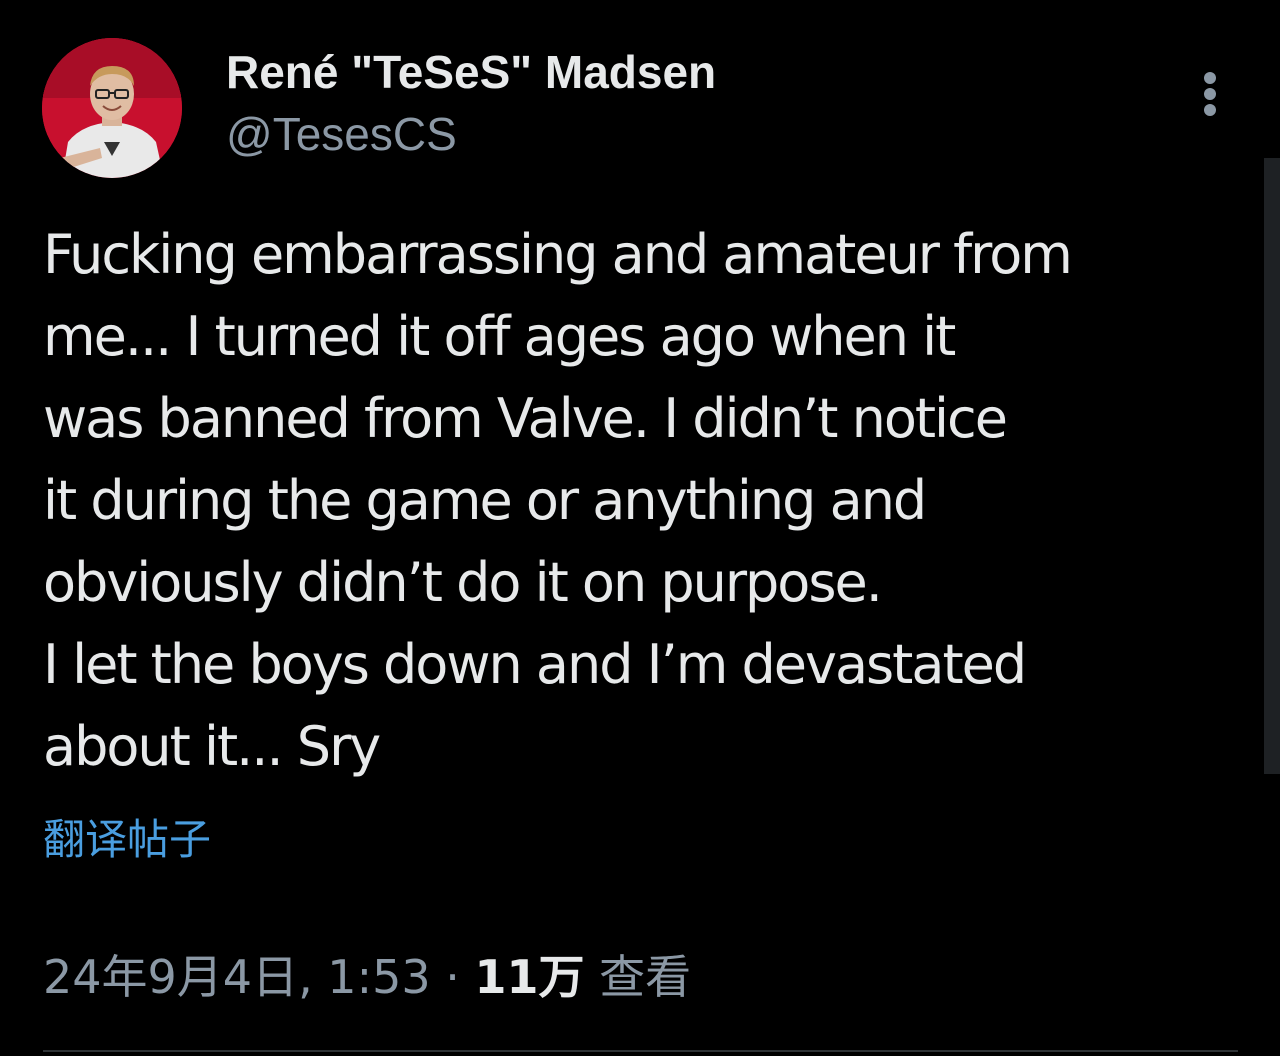 Image resolution: width=1280 pixels, height=1056 pixels. I want to click on more-options-button, so click(1210, 94).